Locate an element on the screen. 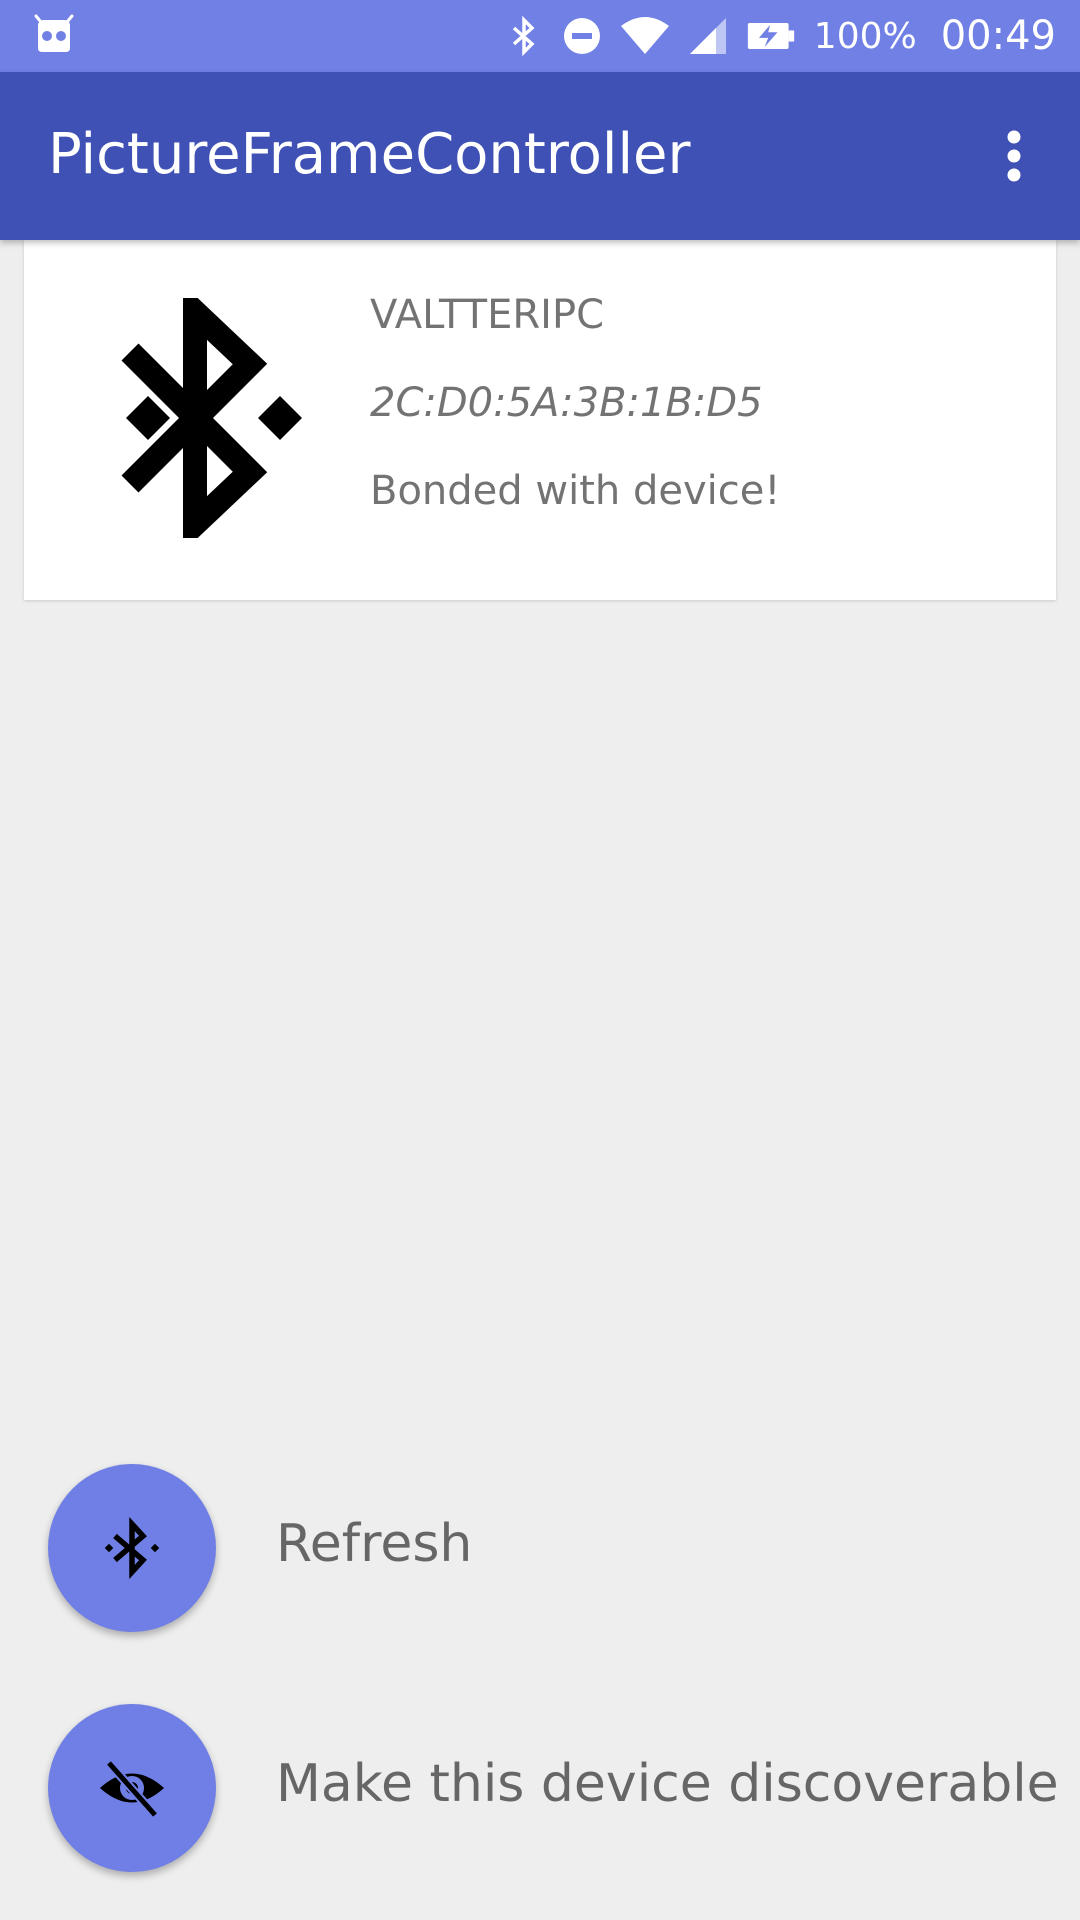 This screenshot has width=1080, height=1920. battery-charging-icon is located at coordinates (770, 36).